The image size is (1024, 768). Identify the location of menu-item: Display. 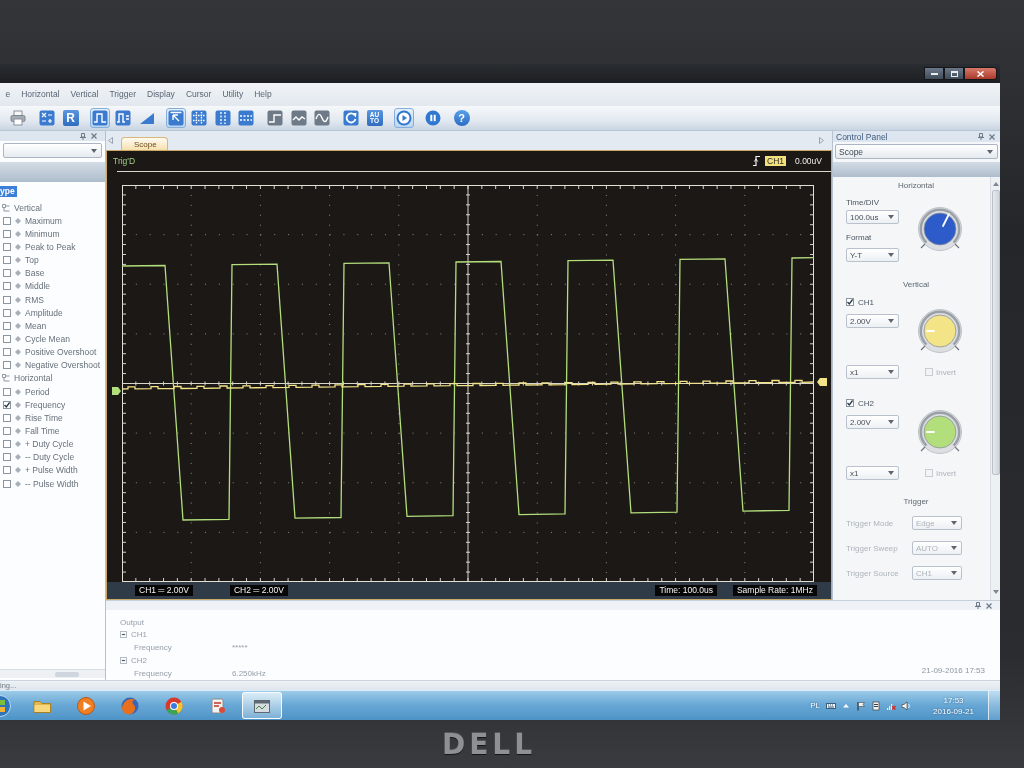
(161, 93).